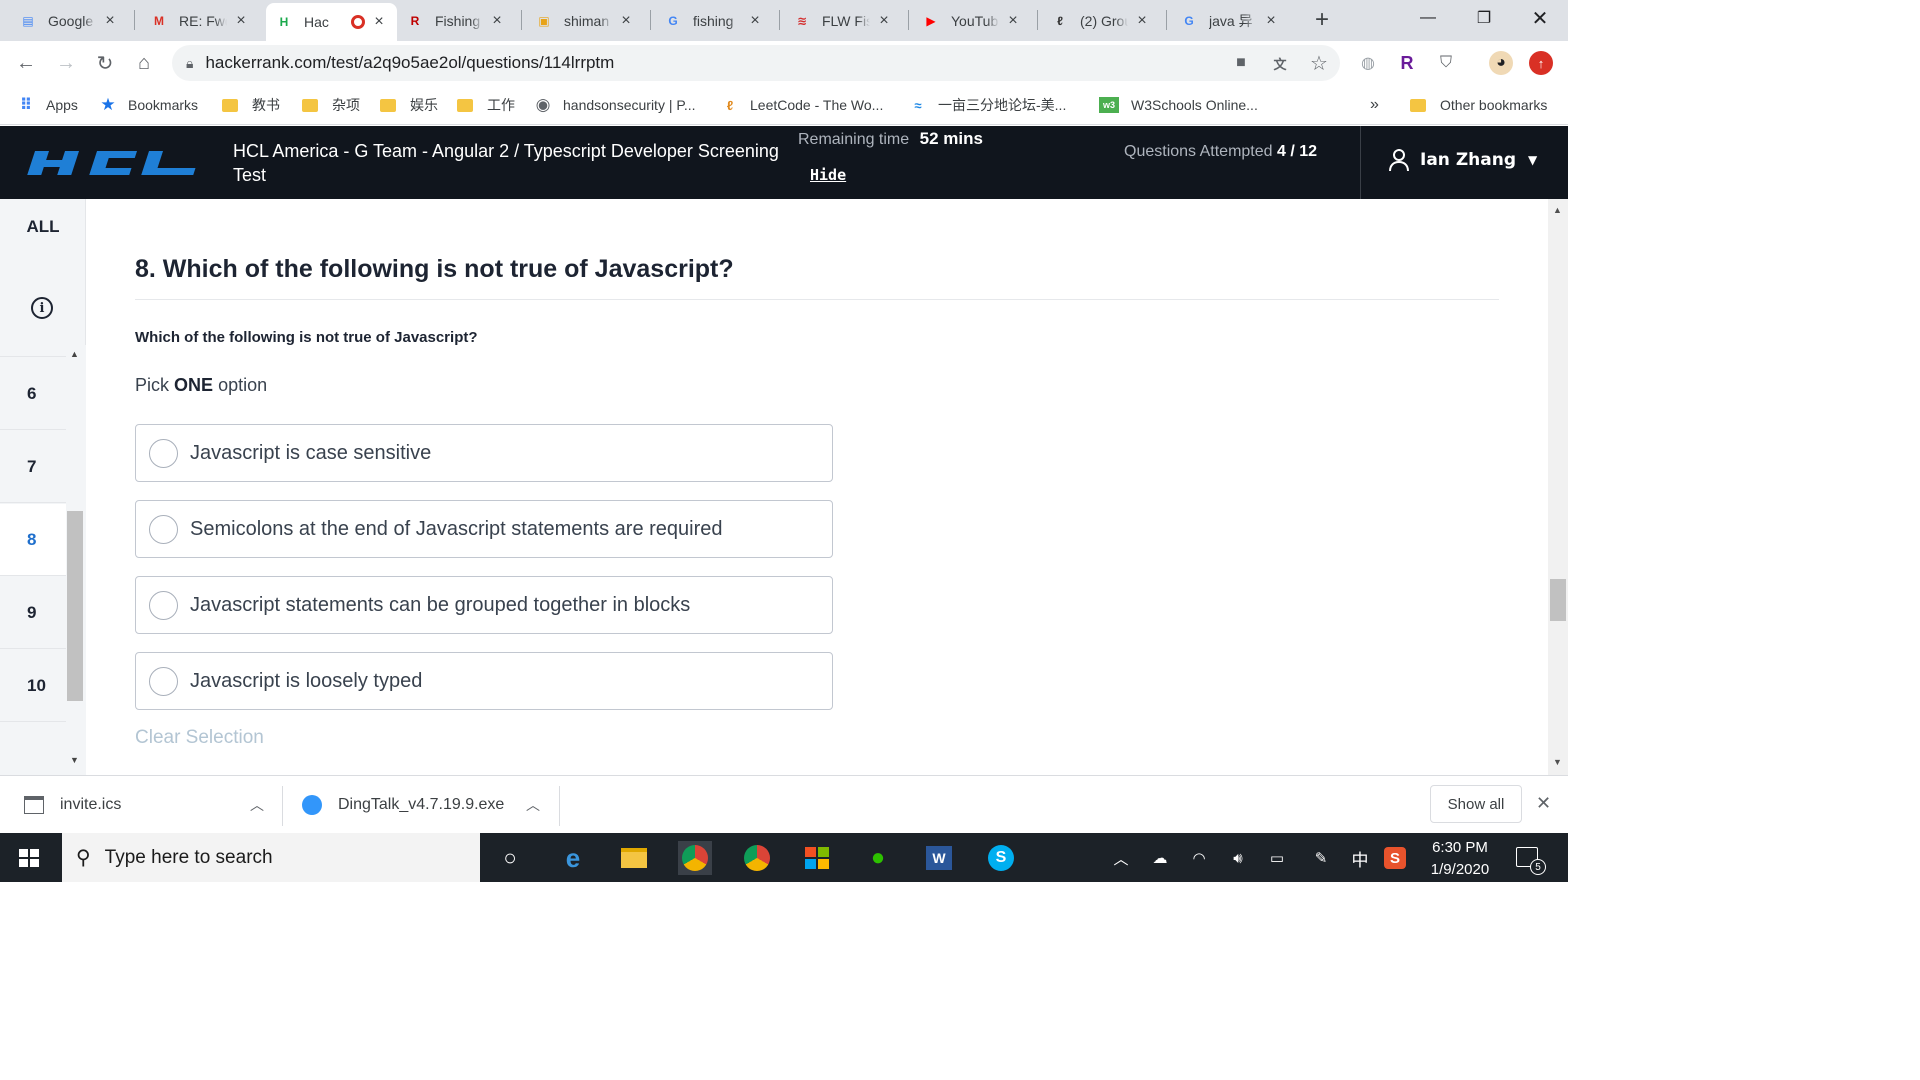 The width and height of the screenshot is (1920, 1080). I want to click on wechat-icon: ●, so click(878, 858).